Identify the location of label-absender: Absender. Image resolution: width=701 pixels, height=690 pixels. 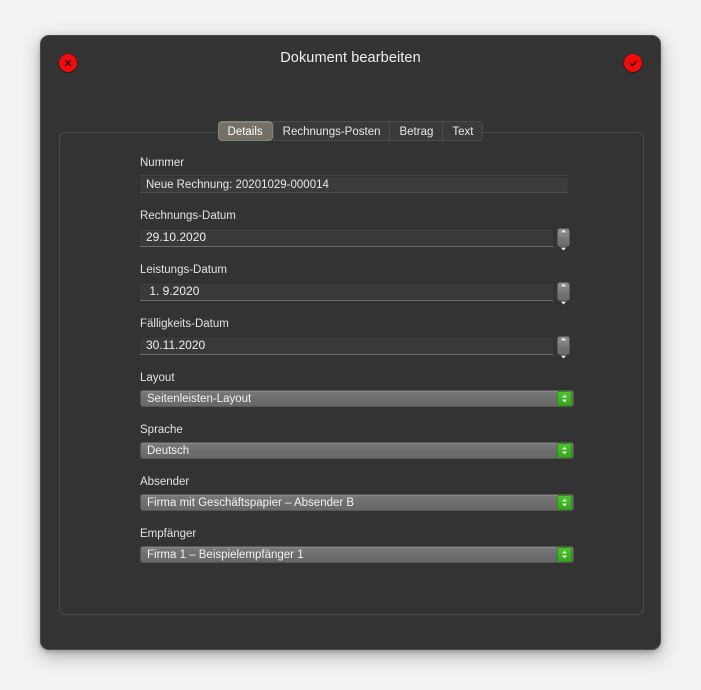
(165, 482).